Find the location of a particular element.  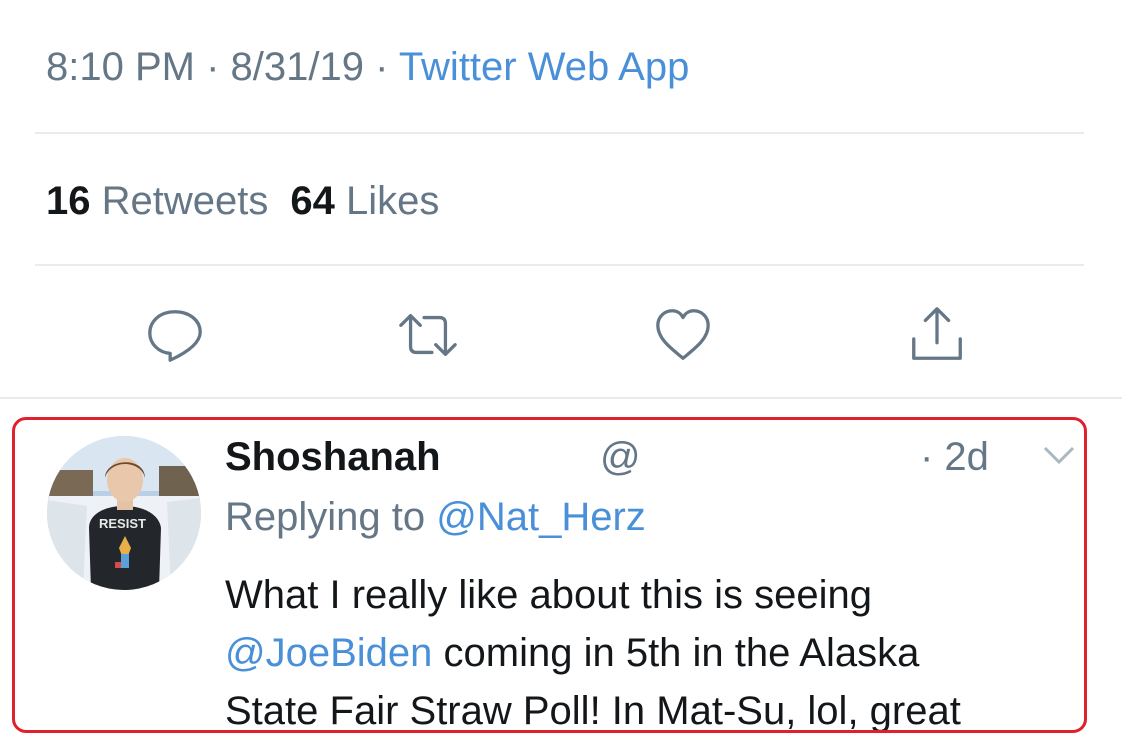

retweet-icon is located at coordinates (428, 335).